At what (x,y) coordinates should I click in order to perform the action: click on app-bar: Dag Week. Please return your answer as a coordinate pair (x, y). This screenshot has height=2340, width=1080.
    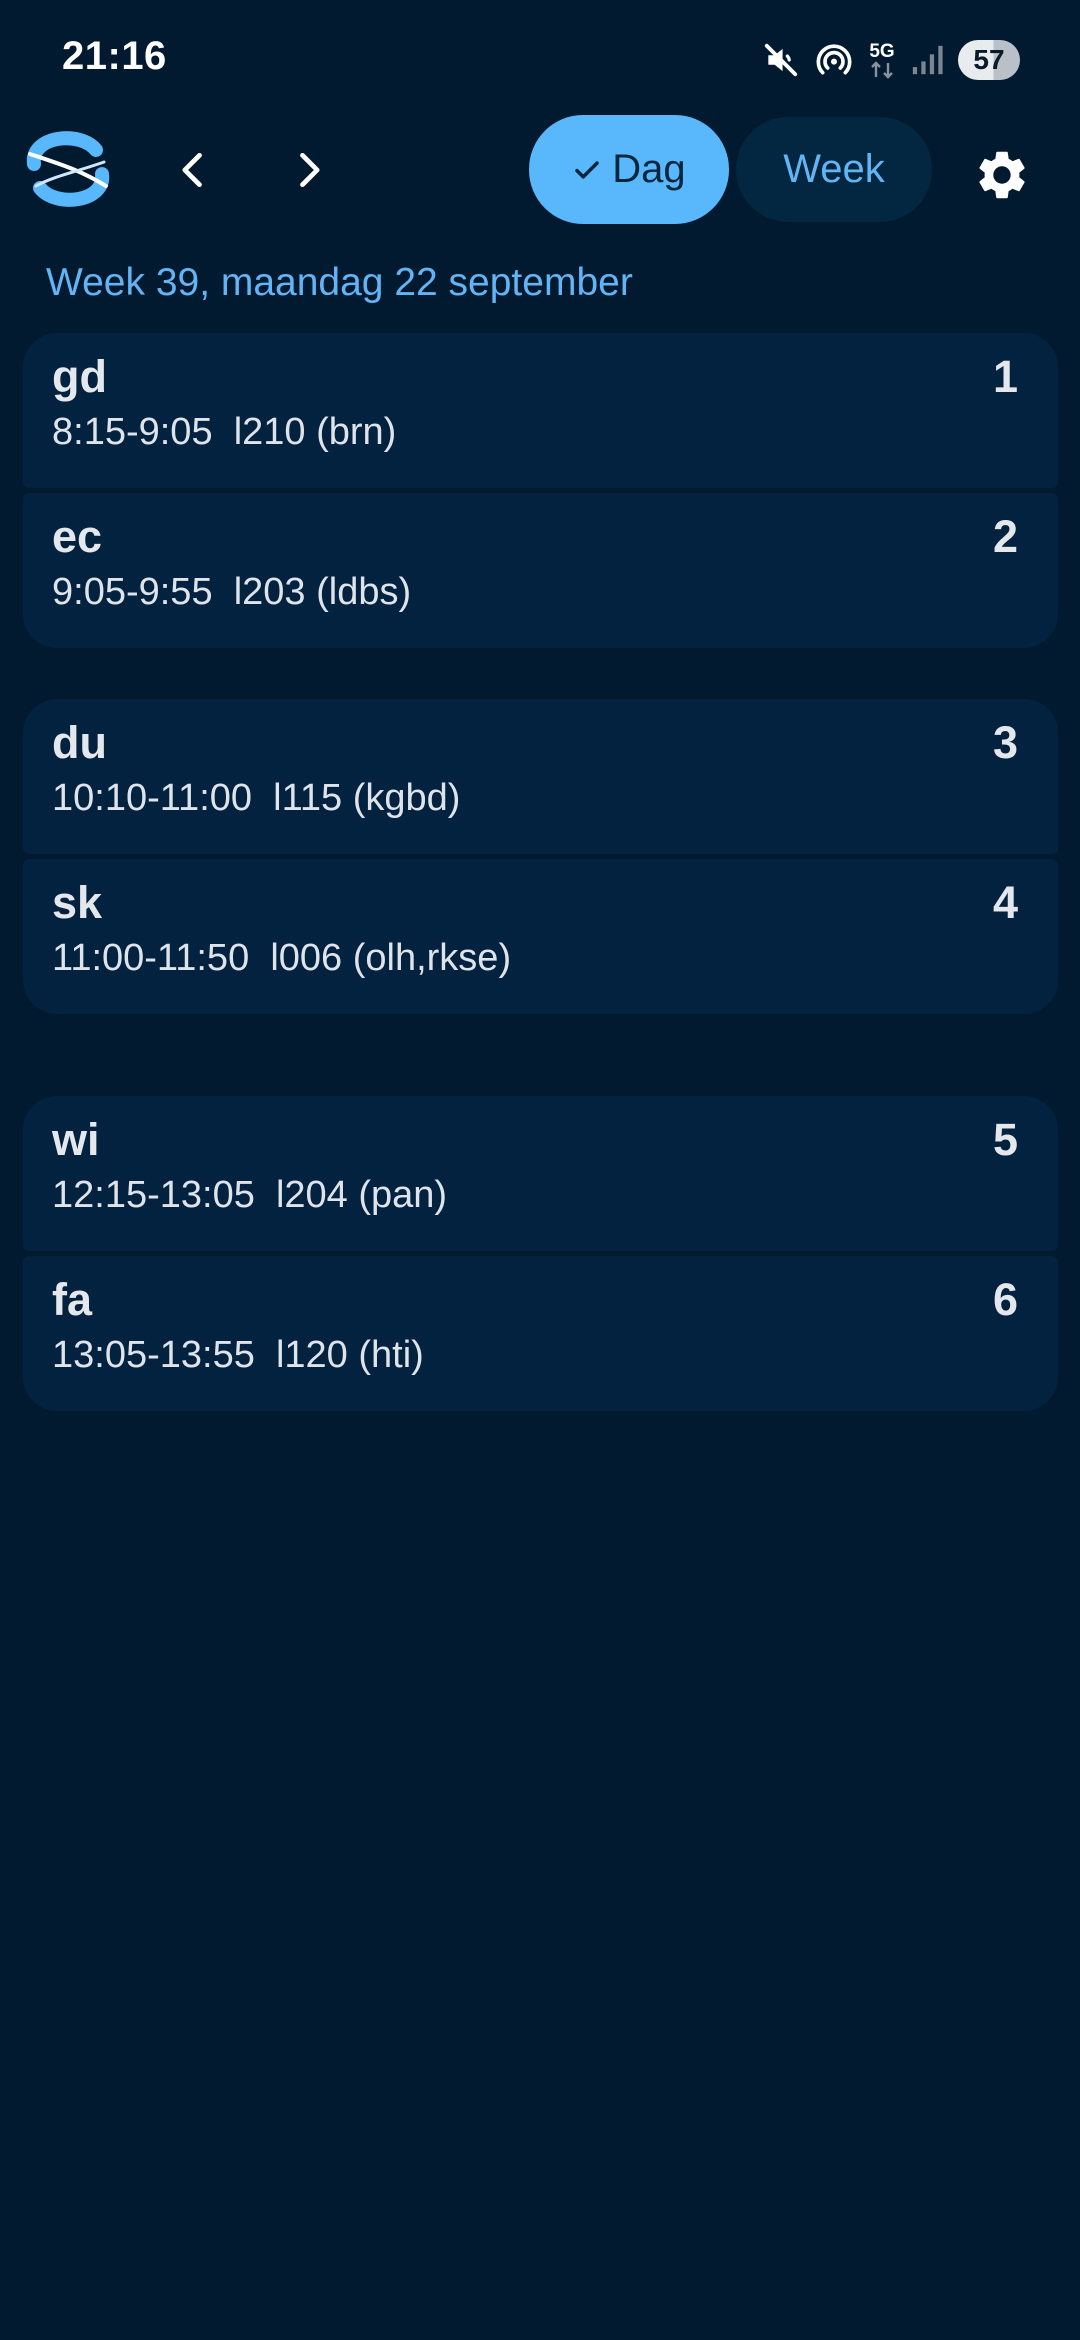
    Looking at the image, I should click on (540, 170).